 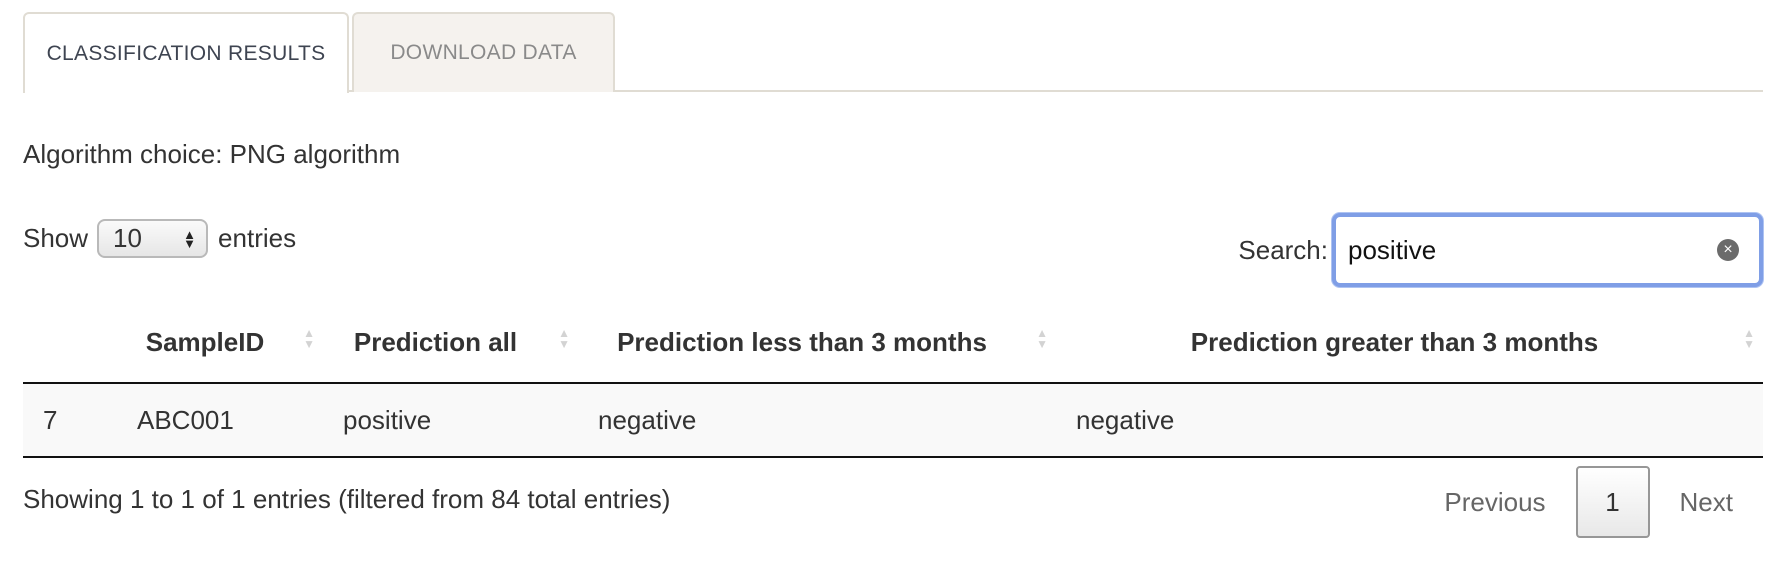 What do you see at coordinates (70, 344) in the screenshot?
I see `column-header-rownum` at bounding box center [70, 344].